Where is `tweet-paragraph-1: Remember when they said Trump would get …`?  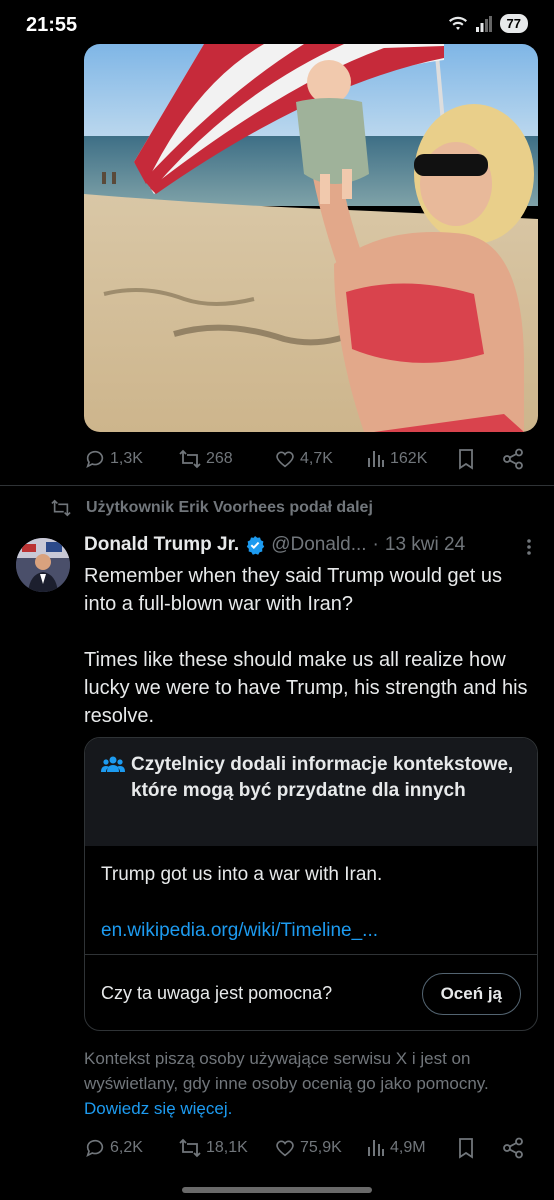 tweet-paragraph-1: Remember when they said Trump would get … is located at coordinates (293, 590).